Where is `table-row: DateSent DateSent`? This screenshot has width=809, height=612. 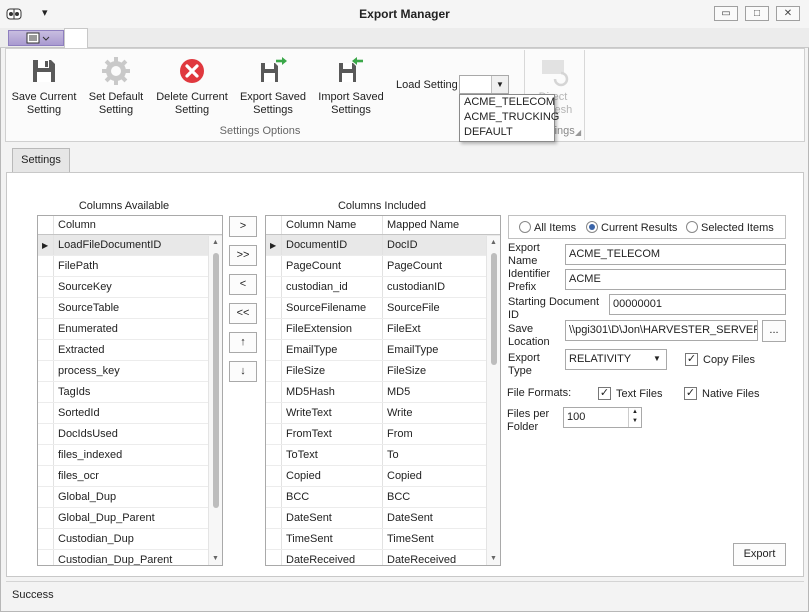 table-row: DateSent DateSent is located at coordinates (383, 518).